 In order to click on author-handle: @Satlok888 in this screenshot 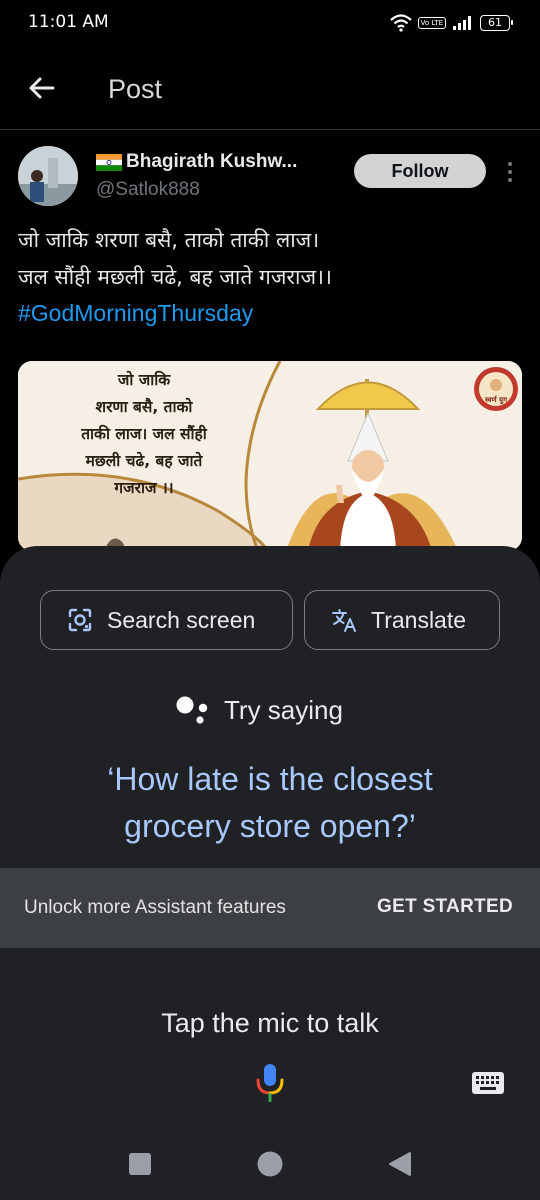, I will do `click(148, 190)`.